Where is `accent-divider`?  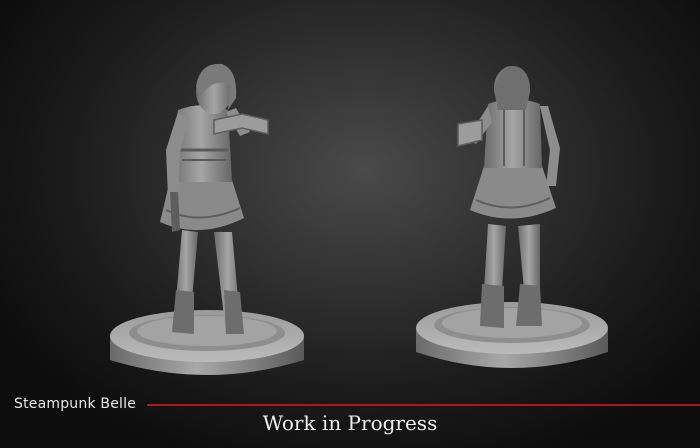 accent-divider is located at coordinates (423, 405).